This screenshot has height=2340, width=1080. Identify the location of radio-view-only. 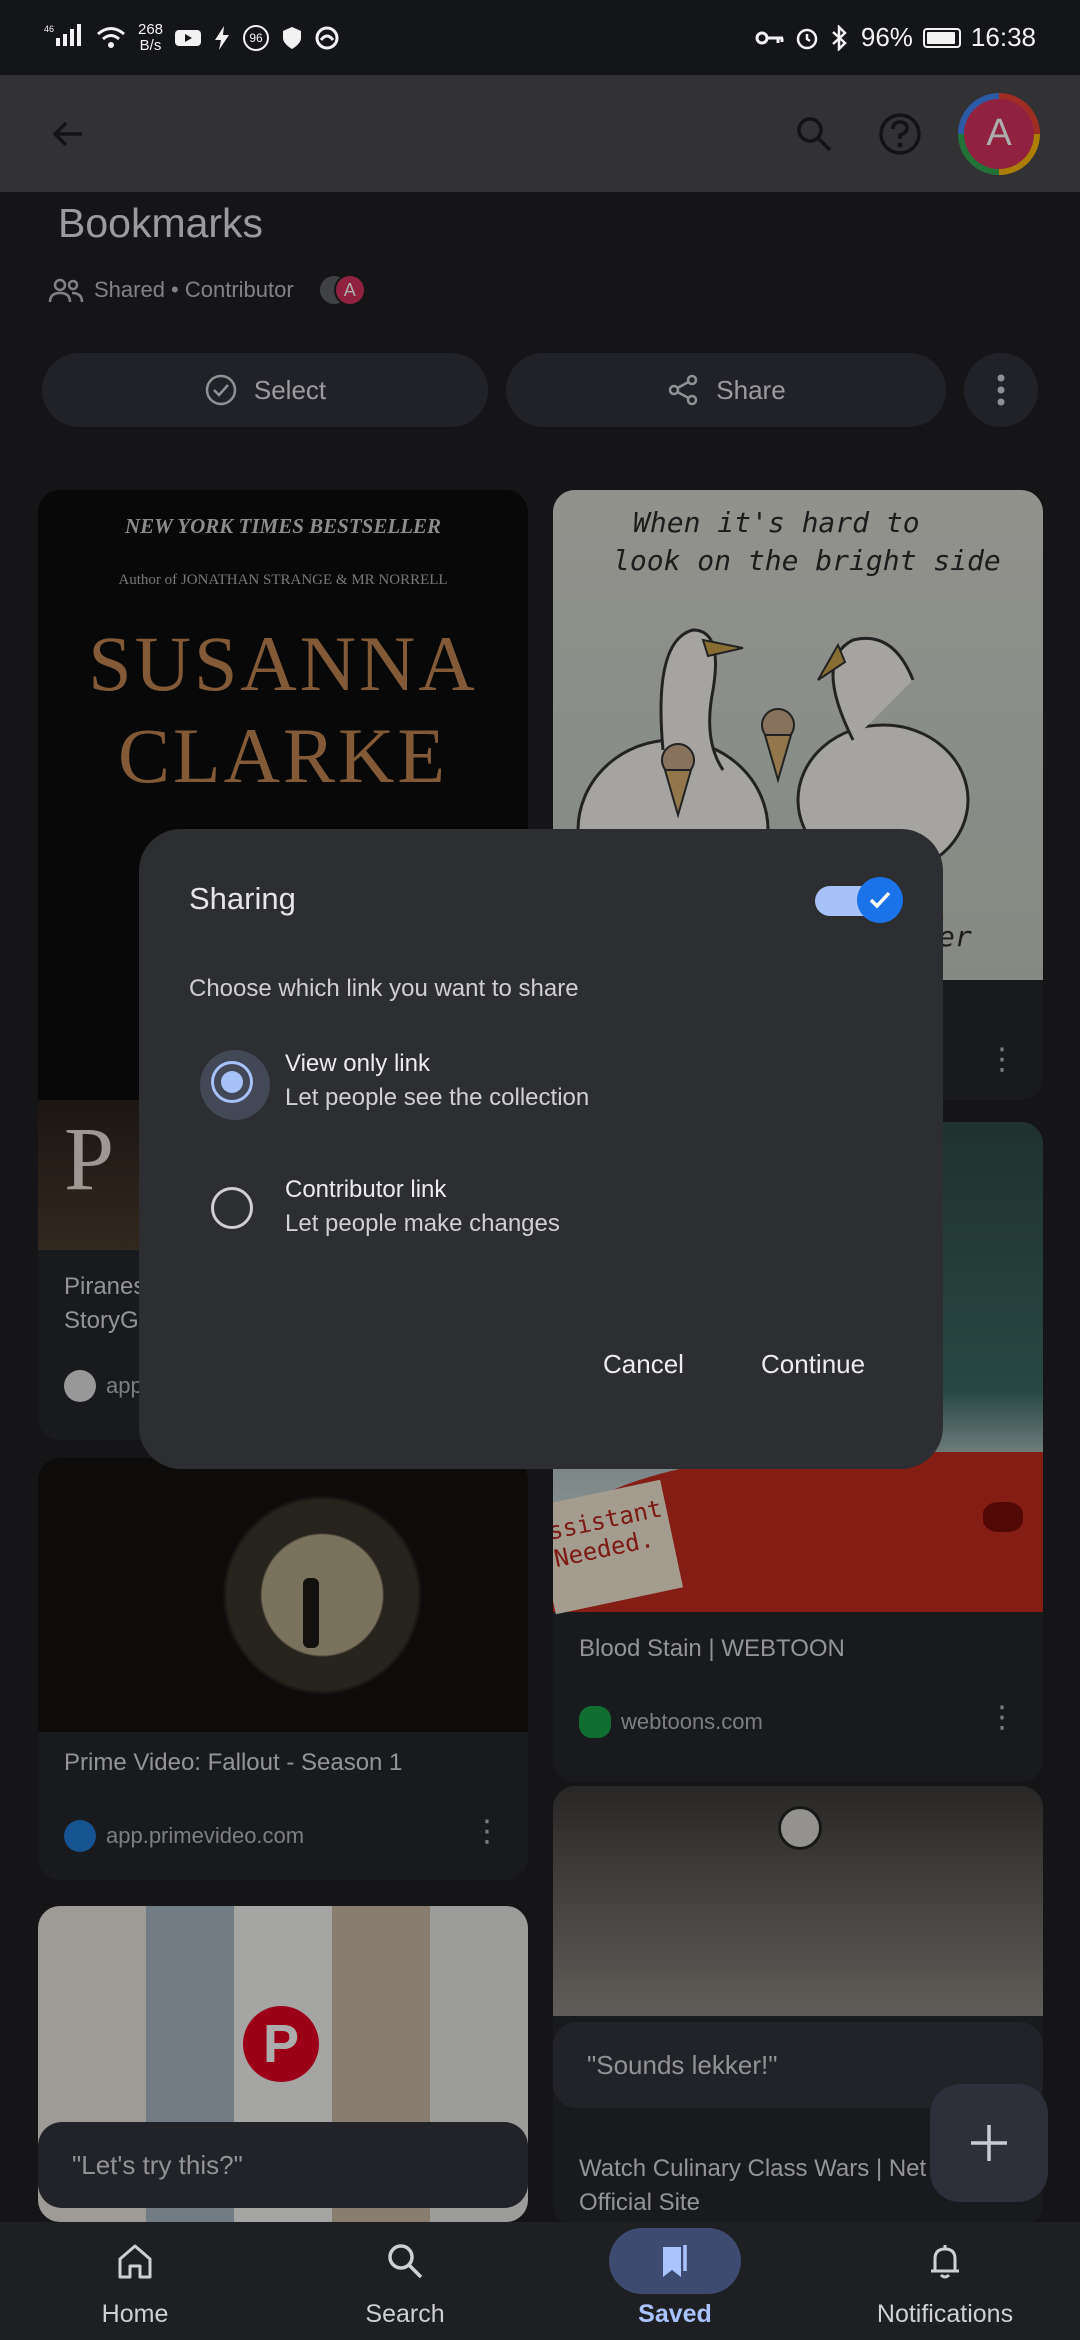
(235, 1085).